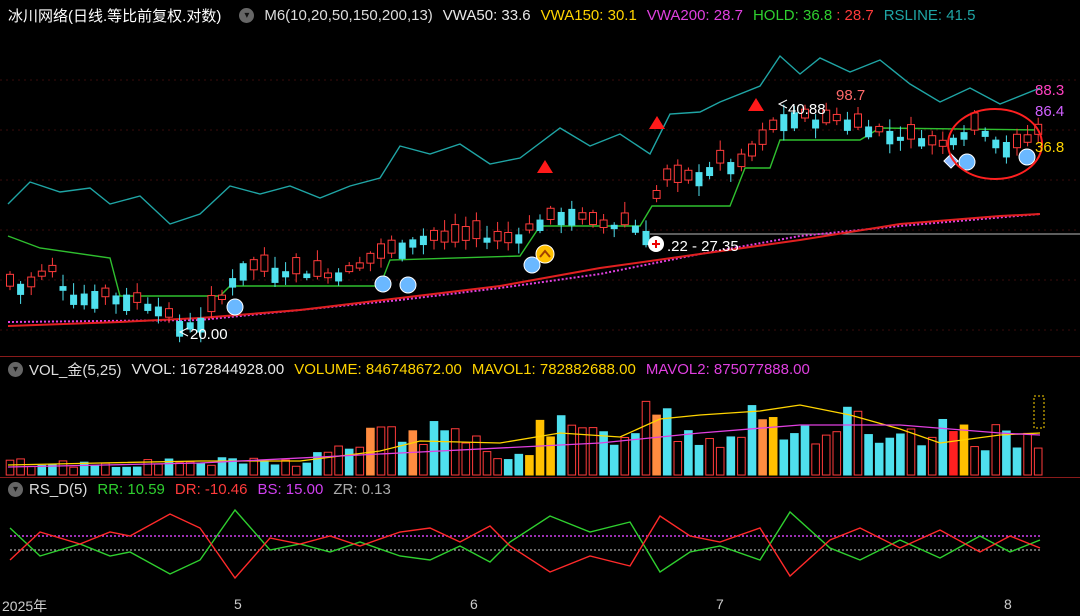 This screenshot has width=1080, height=616. What do you see at coordinates (75, 369) in the screenshot?
I see `vol-title: VOL_金(5,25)` at bounding box center [75, 369].